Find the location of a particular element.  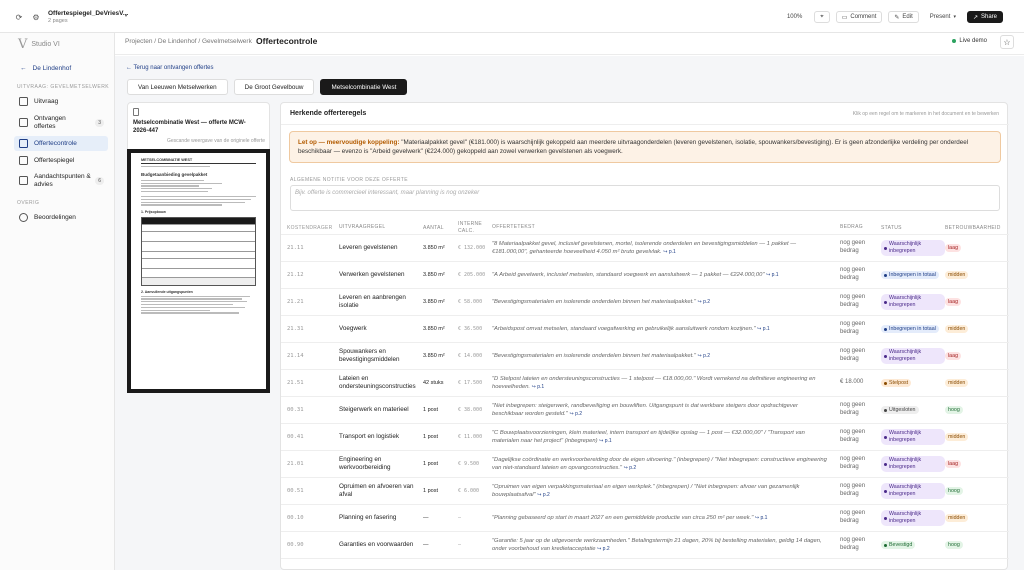

edit-button: ✎ Edit is located at coordinates (903, 17).